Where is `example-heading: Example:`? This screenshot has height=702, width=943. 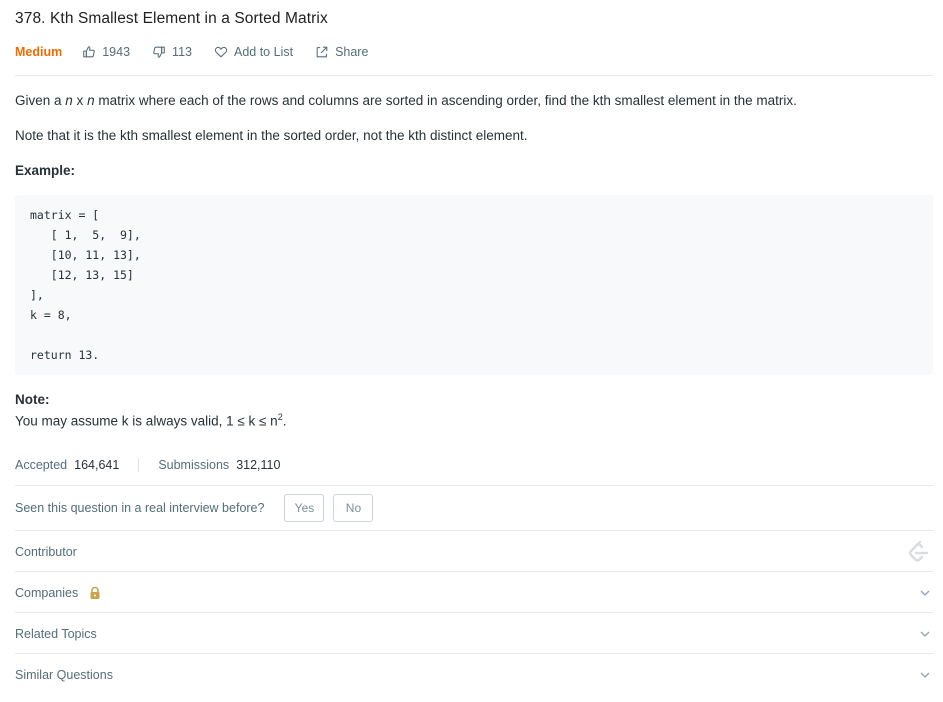 example-heading: Example: is located at coordinates (45, 170).